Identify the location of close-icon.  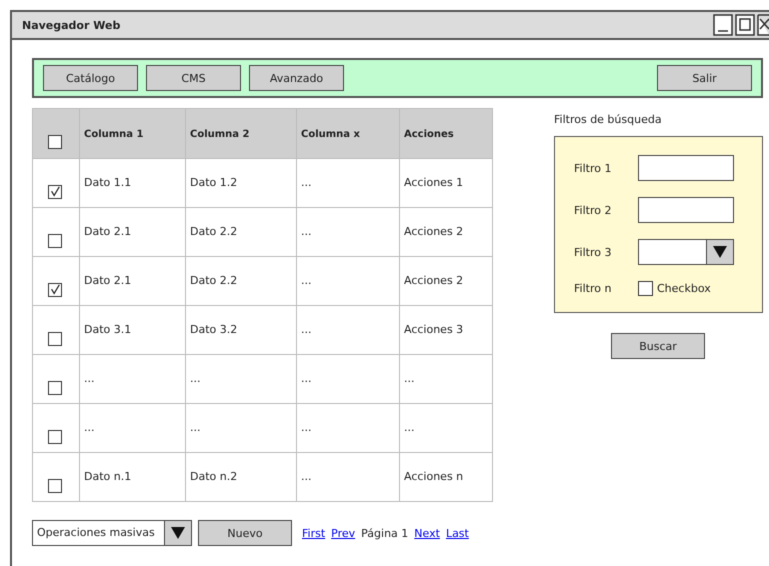
(763, 25).